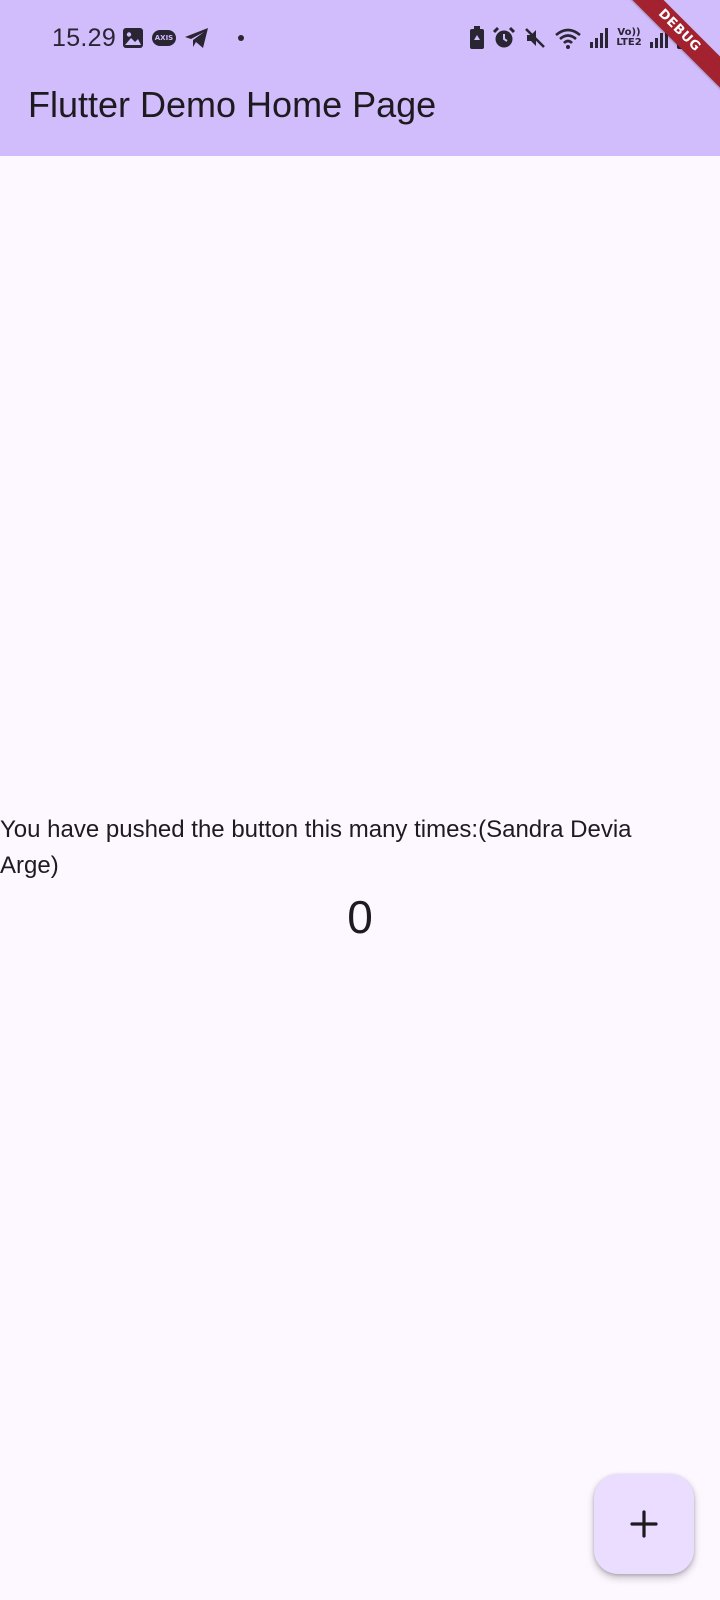 The height and width of the screenshot is (1600, 720). Describe the element at coordinates (477, 37) in the screenshot. I see `battery-saver-icon` at that location.